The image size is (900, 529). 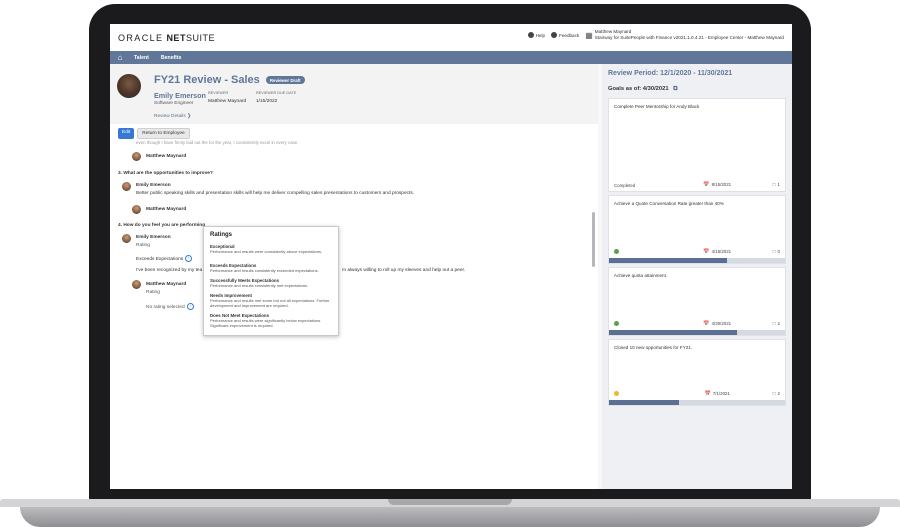 What do you see at coordinates (721, 323) in the screenshot?
I see `goal-date-value: 4/30/2021` at bounding box center [721, 323].